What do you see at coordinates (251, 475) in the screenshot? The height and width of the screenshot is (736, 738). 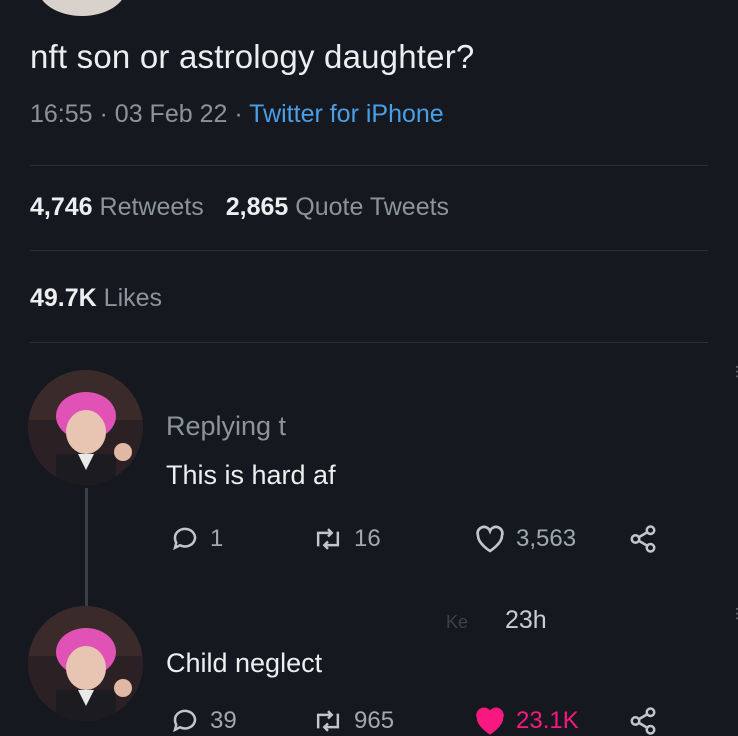 I see `reply-text: This is hard af` at bounding box center [251, 475].